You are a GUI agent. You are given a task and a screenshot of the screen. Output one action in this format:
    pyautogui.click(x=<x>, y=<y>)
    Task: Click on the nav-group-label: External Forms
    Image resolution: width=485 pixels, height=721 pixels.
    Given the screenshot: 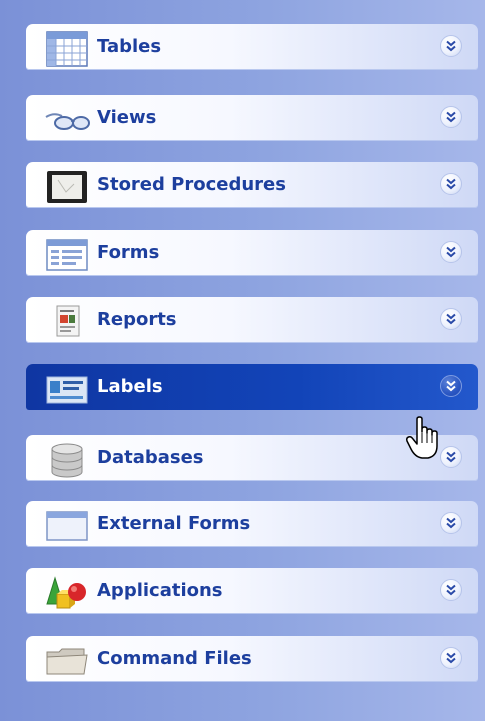 What is the action you would take?
    pyautogui.click(x=174, y=523)
    